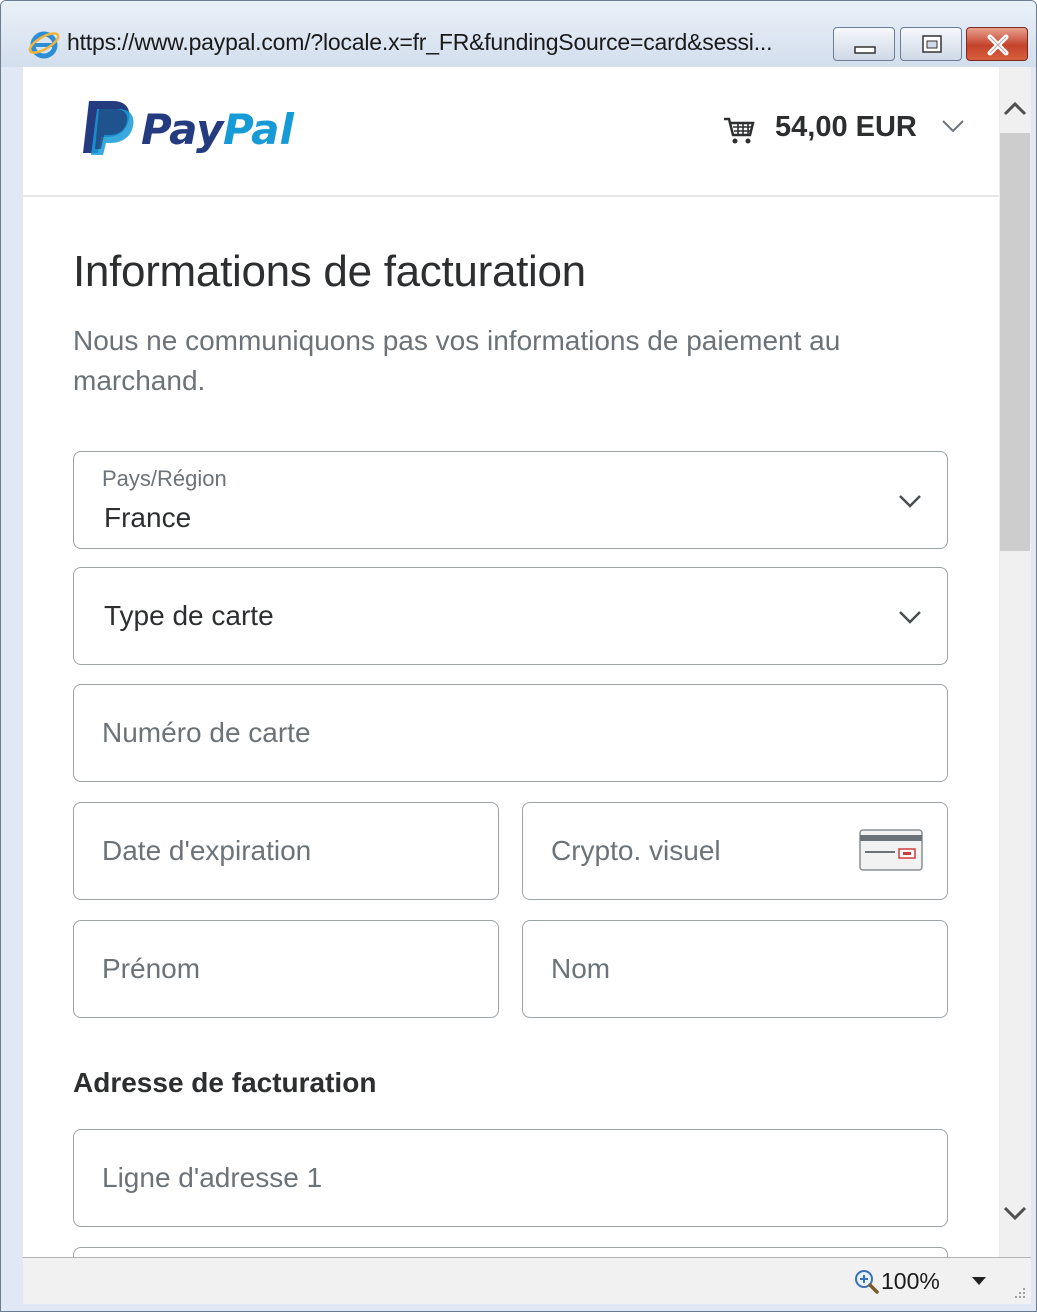 The image size is (1037, 1312). What do you see at coordinates (151, 968) in the screenshot?
I see `first-name-placeholder: Prénom` at bounding box center [151, 968].